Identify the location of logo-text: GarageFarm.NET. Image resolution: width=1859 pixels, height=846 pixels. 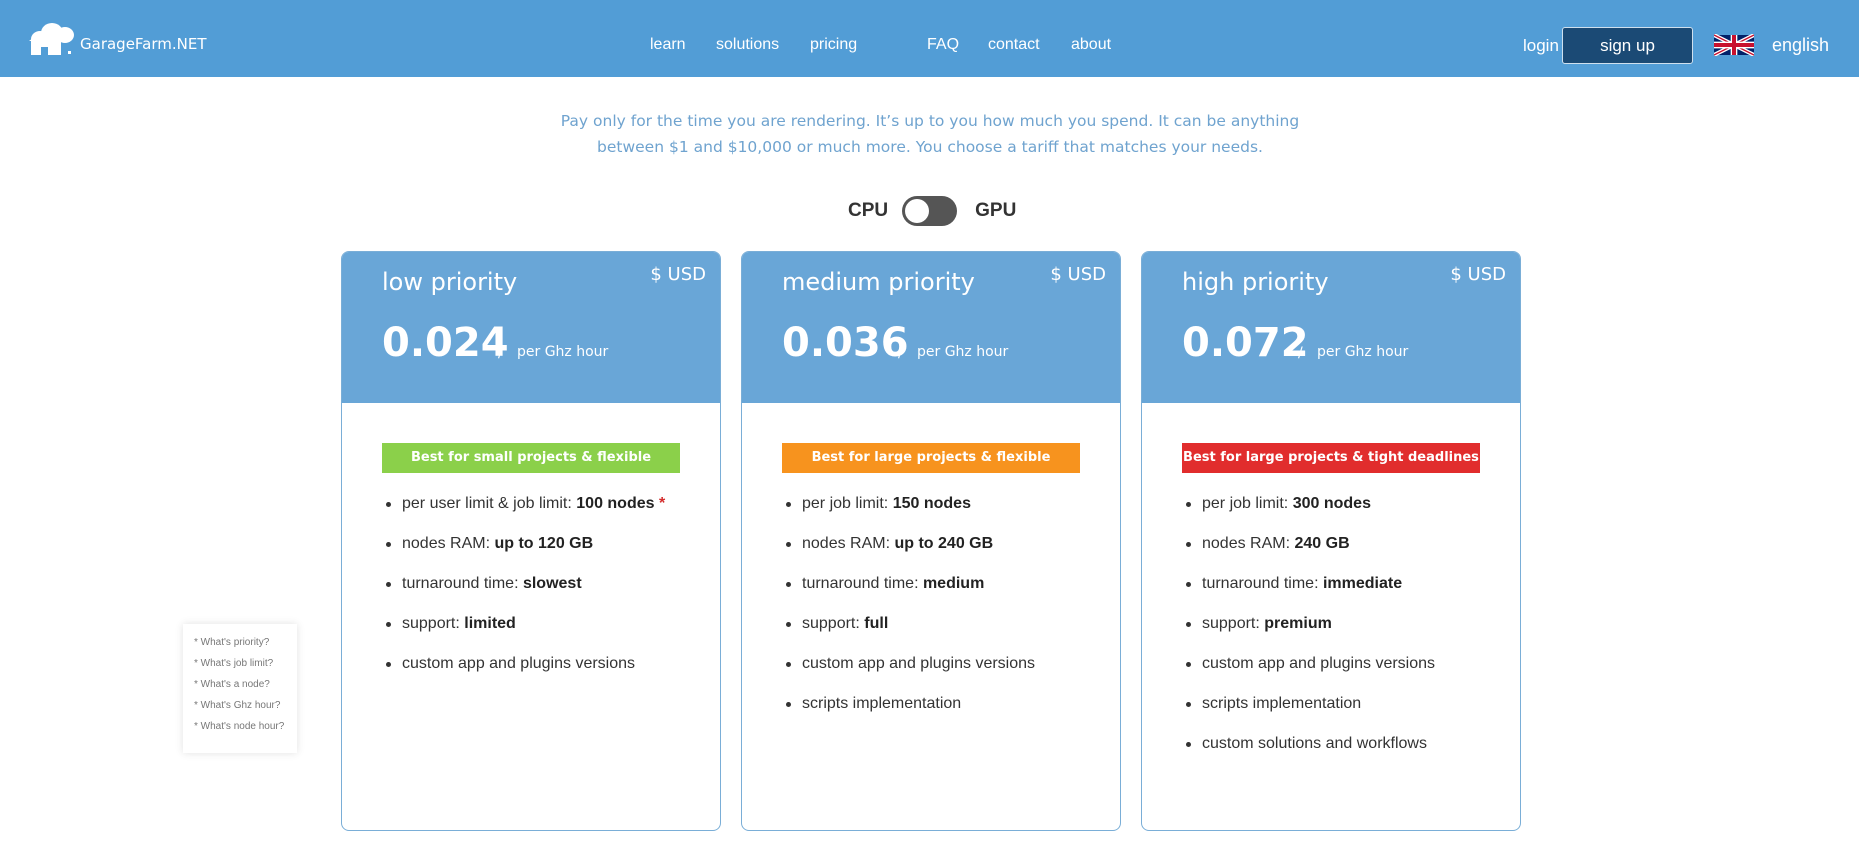
(143, 44).